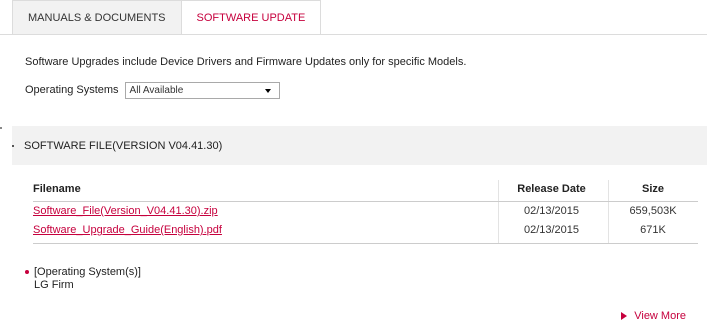 The width and height of the screenshot is (707, 330). I want to click on view-more-link: View More, so click(653, 316).